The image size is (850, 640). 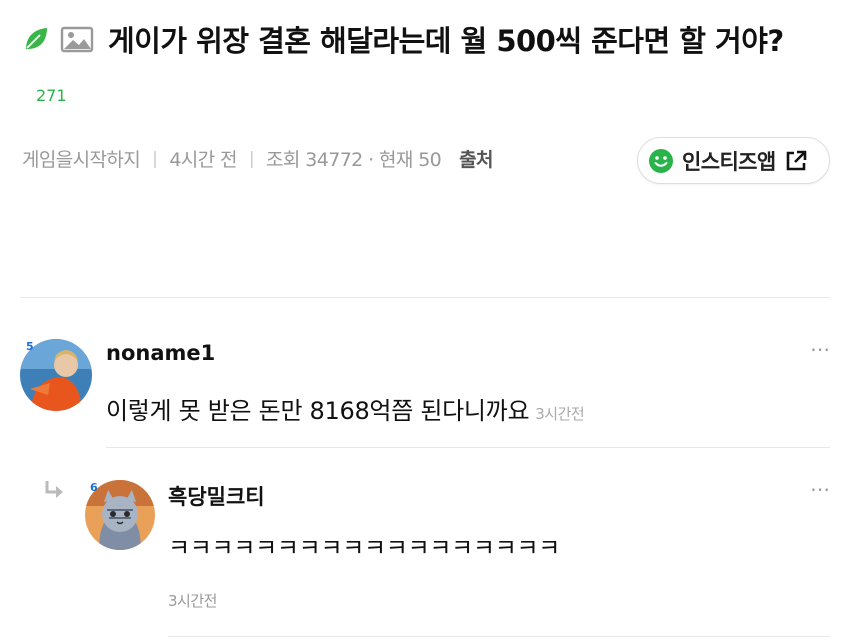 What do you see at coordinates (160, 353) in the screenshot?
I see `comment-author: noname1` at bounding box center [160, 353].